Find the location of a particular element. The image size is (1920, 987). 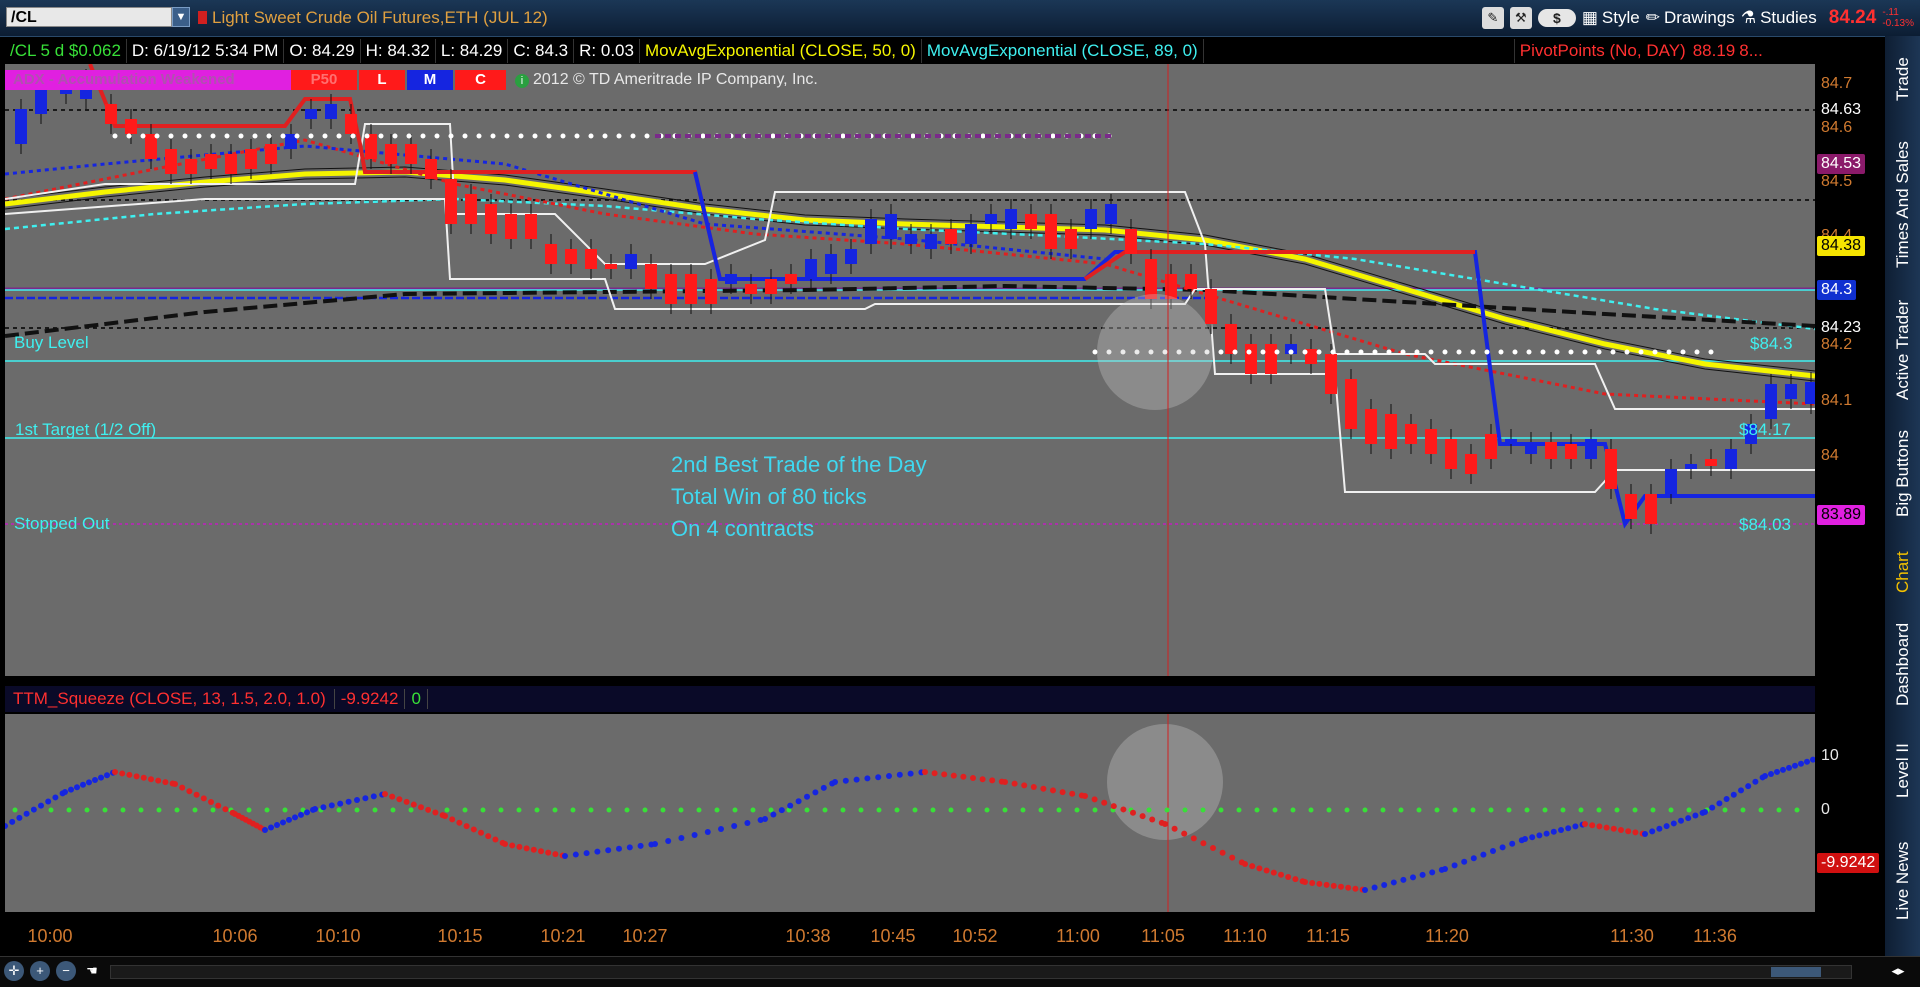

sidebar-tab-active-trader: Active Trader is located at coordinates (1902, 350).